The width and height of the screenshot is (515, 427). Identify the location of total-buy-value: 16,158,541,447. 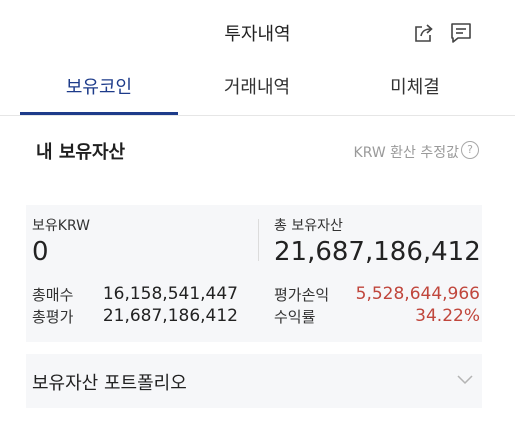
(170, 294).